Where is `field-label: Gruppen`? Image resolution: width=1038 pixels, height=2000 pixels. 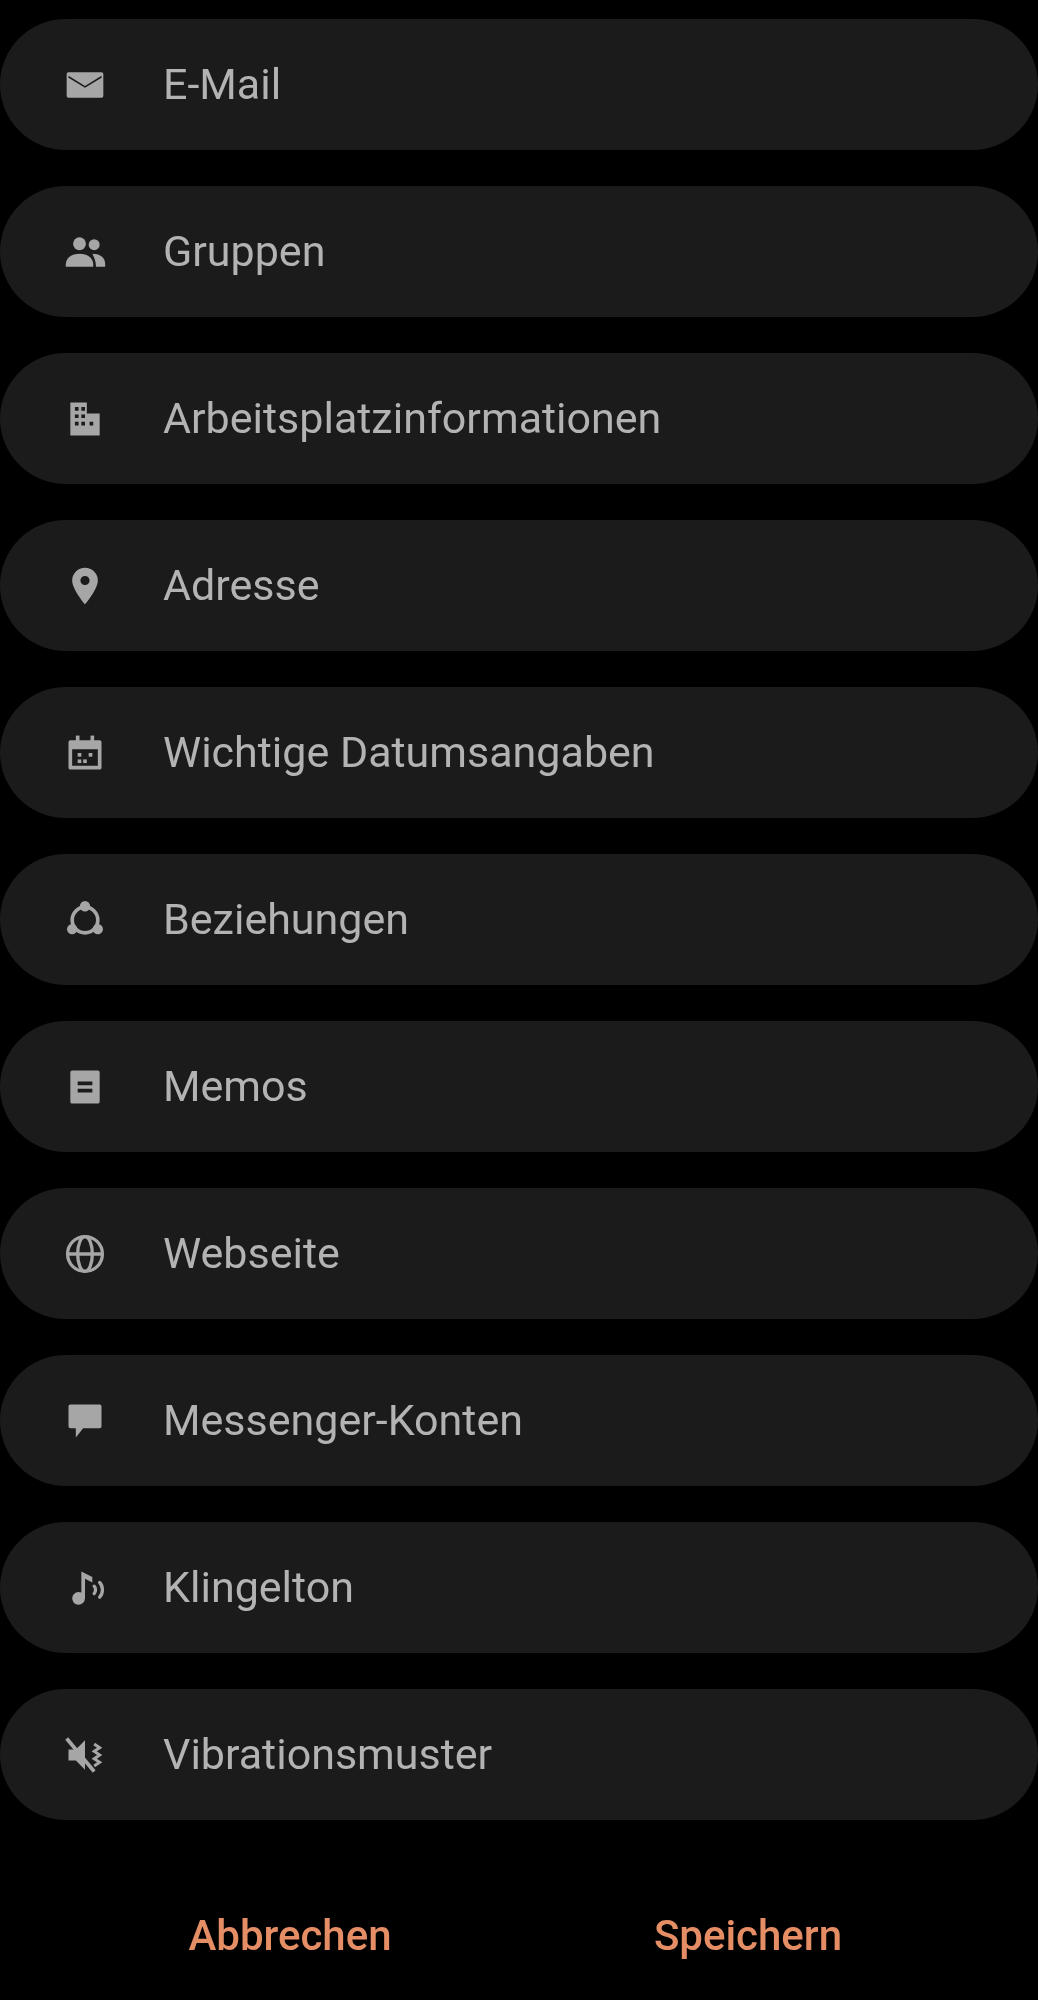
field-label: Gruppen is located at coordinates (244, 252).